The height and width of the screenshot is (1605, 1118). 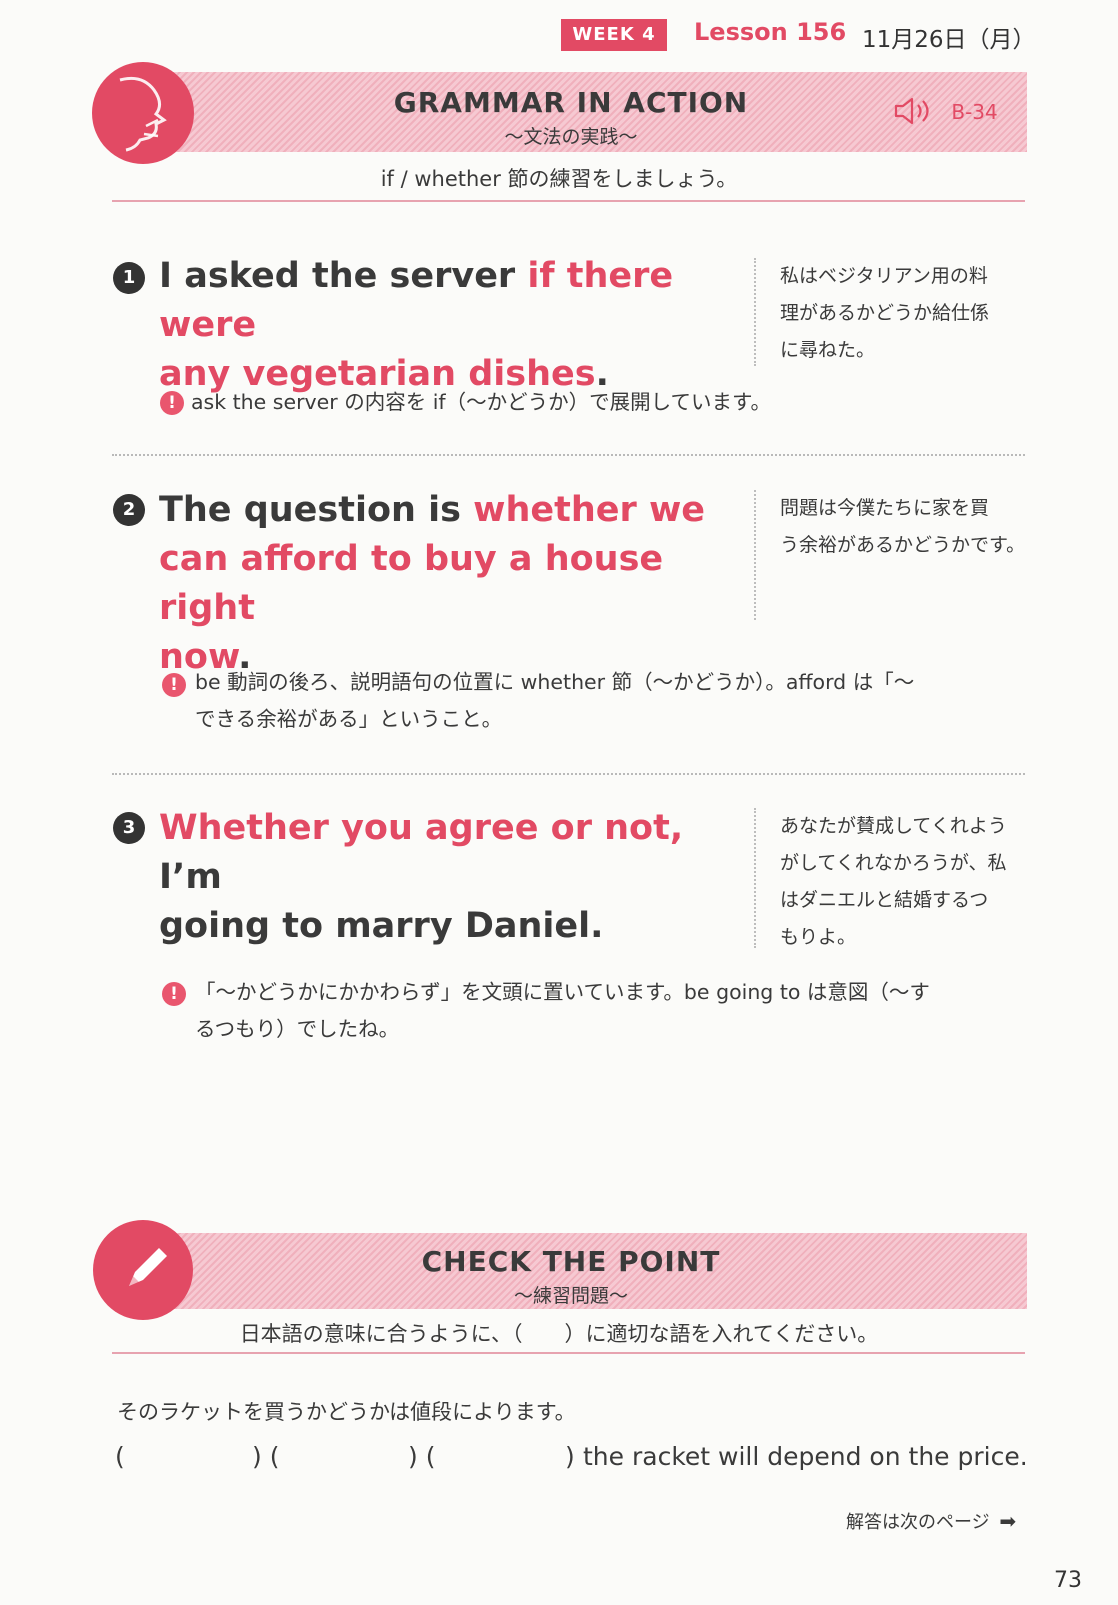 I want to click on translation: 私はベジタリアン用の料 理があるかどうか給仕係 に尋ねた。, so click(x=910, y=313).